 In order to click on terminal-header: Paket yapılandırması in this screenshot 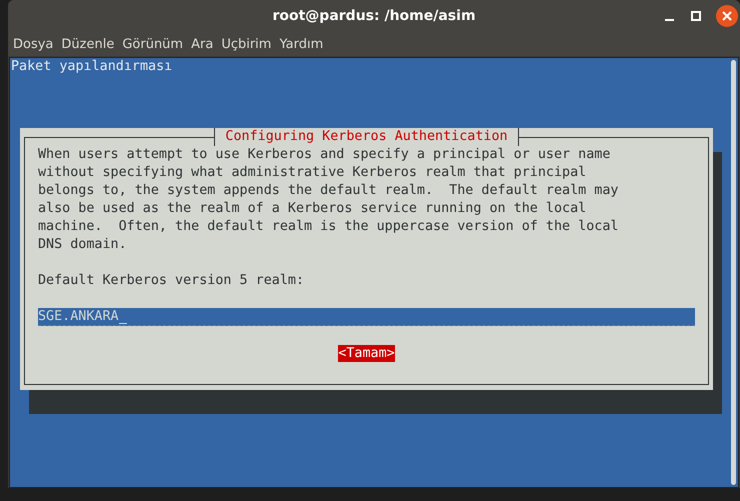, I will do `click(92, 67)`.